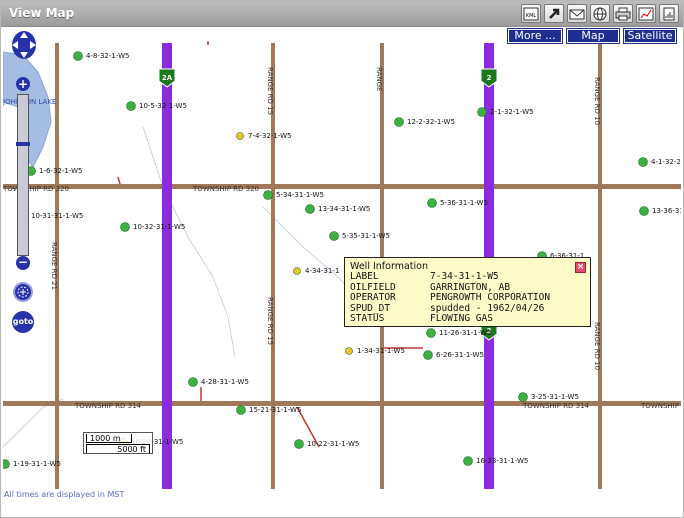 This screenshot has height=518, width=684. I want to click on printer-icon, so click(623, 13).